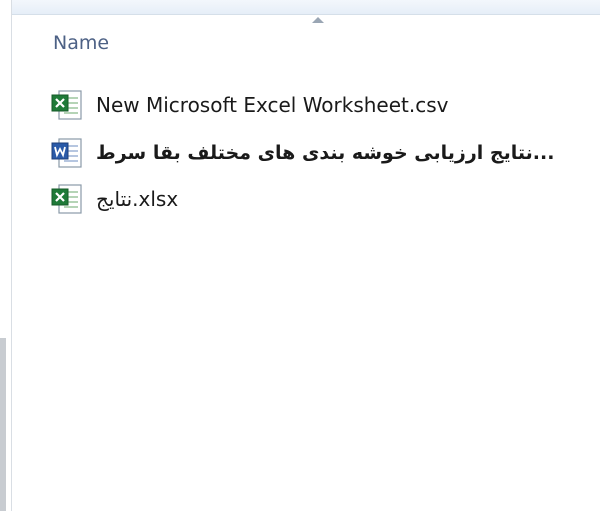 This screenshot has height=511, width=600. I want to click on file-item: New Microsoft Excel Worksheet.csv, so click(249, 105).